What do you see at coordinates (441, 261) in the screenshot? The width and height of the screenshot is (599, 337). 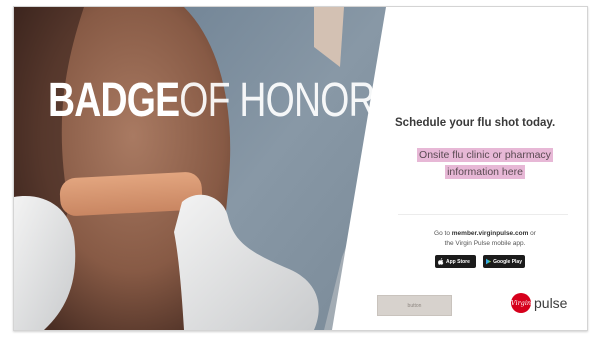 I see `apple-icon` at bounding box center [441, 261].